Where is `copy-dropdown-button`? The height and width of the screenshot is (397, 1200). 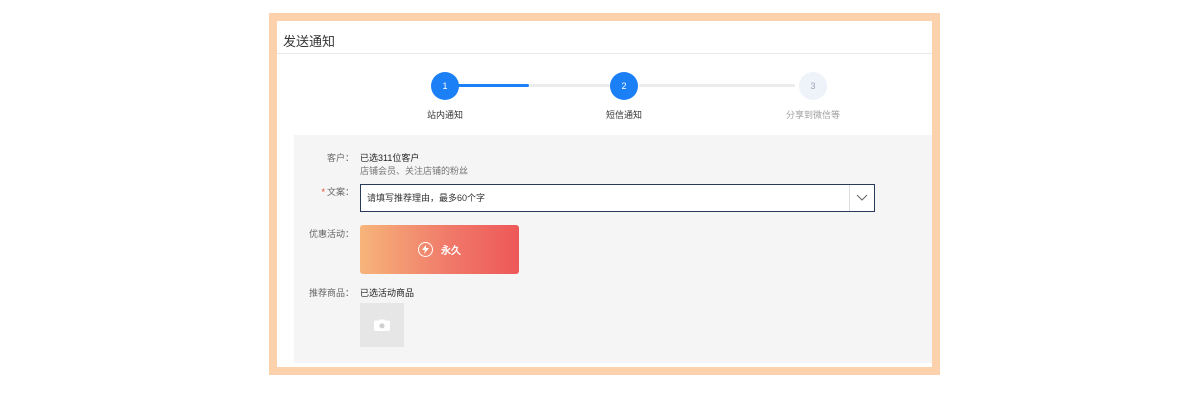 copy-dropdown-button is located at coordinates (861, 198).